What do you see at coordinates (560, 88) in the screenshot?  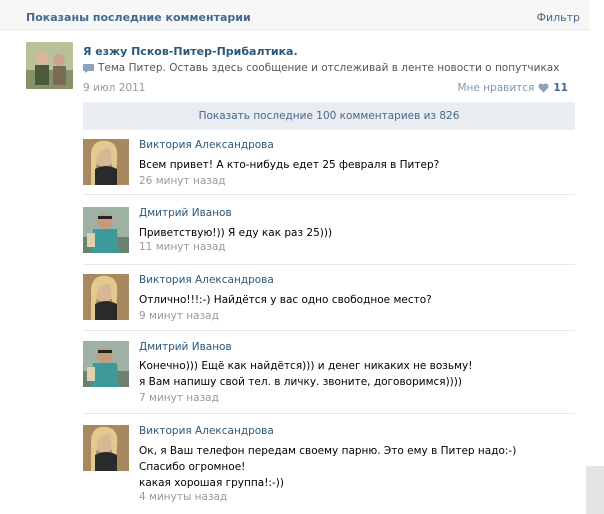 I see `like-count: 11` at bounding box center [560, 88].